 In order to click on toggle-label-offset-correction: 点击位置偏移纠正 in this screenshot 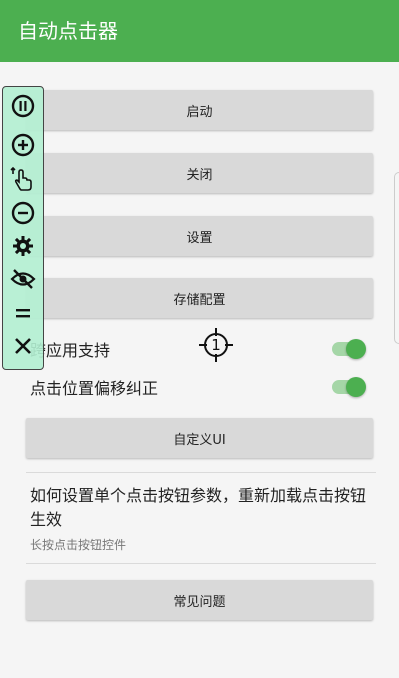, I will do `click(94, 388)`.